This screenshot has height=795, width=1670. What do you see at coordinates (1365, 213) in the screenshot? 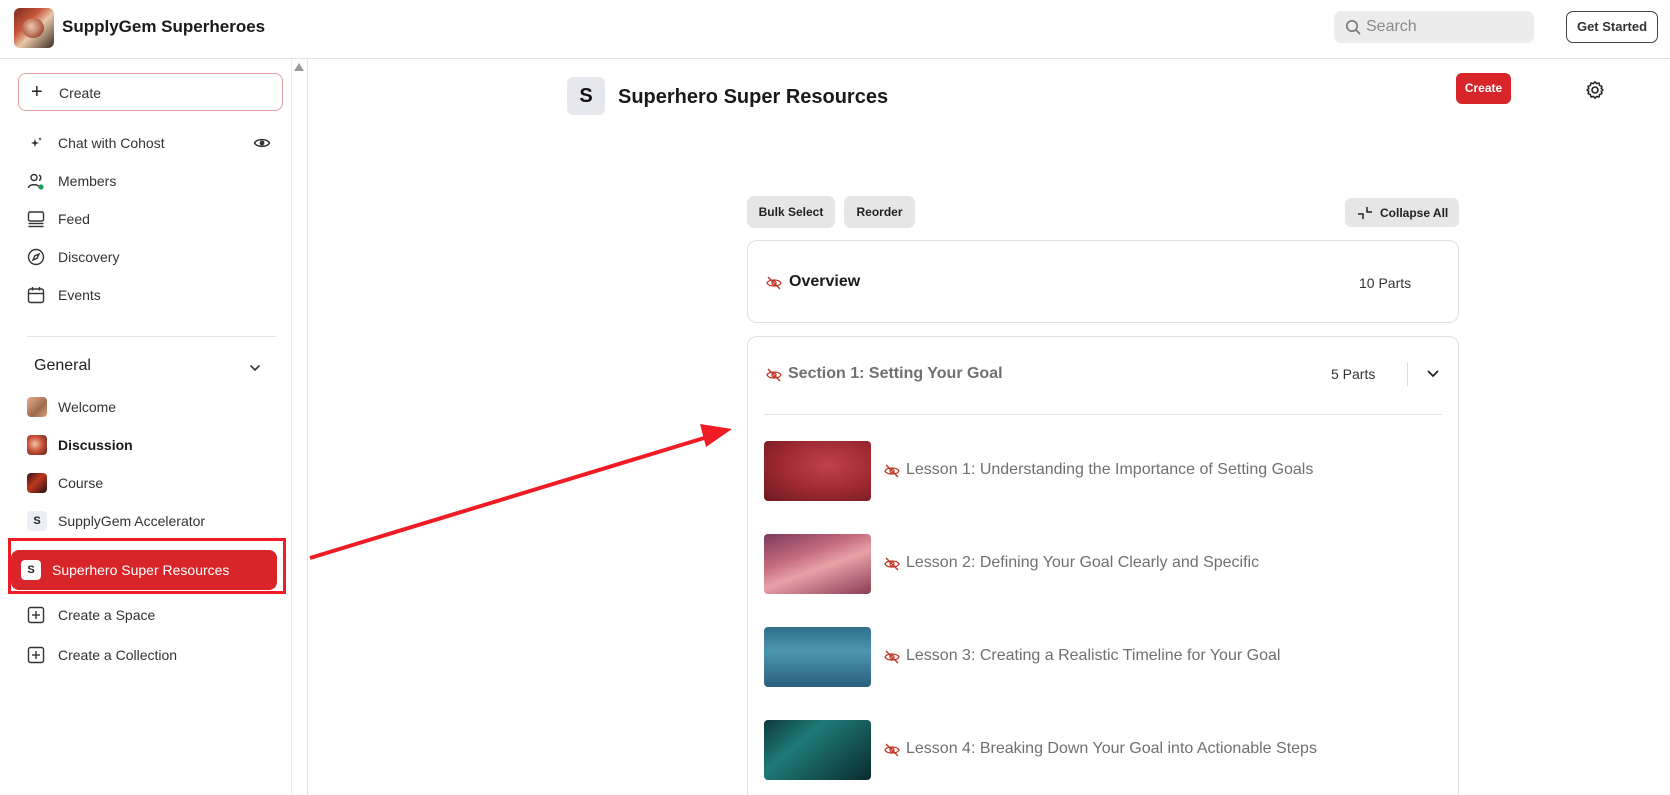
I see `collapse-icon` at bounding box center [1365, 213].